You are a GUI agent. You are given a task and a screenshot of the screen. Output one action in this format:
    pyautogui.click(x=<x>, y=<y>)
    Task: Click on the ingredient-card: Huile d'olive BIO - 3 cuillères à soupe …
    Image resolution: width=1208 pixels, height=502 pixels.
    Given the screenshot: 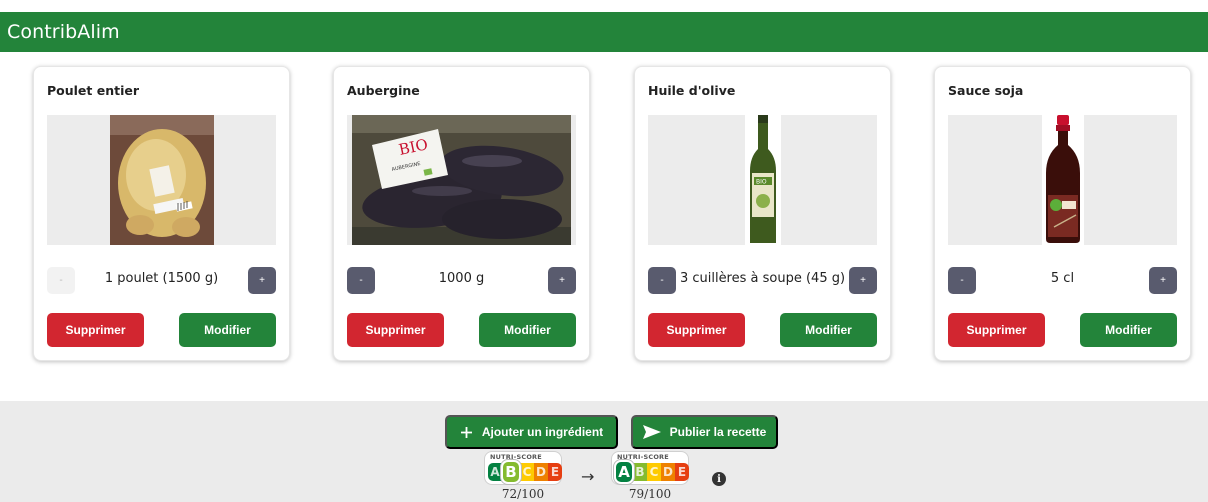 What is the action you would take?
    pyautogui.click(x=762, y=213)
    